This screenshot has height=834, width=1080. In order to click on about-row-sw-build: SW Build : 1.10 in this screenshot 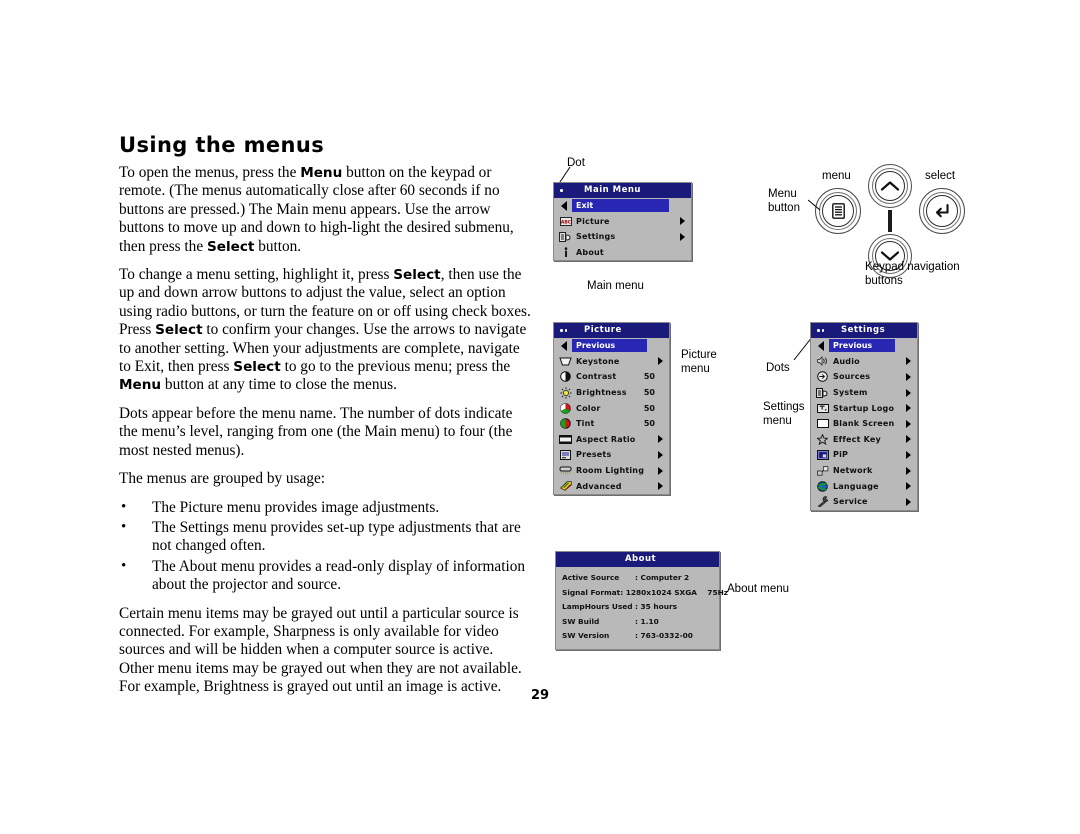, I will do `click(637, 622)`.